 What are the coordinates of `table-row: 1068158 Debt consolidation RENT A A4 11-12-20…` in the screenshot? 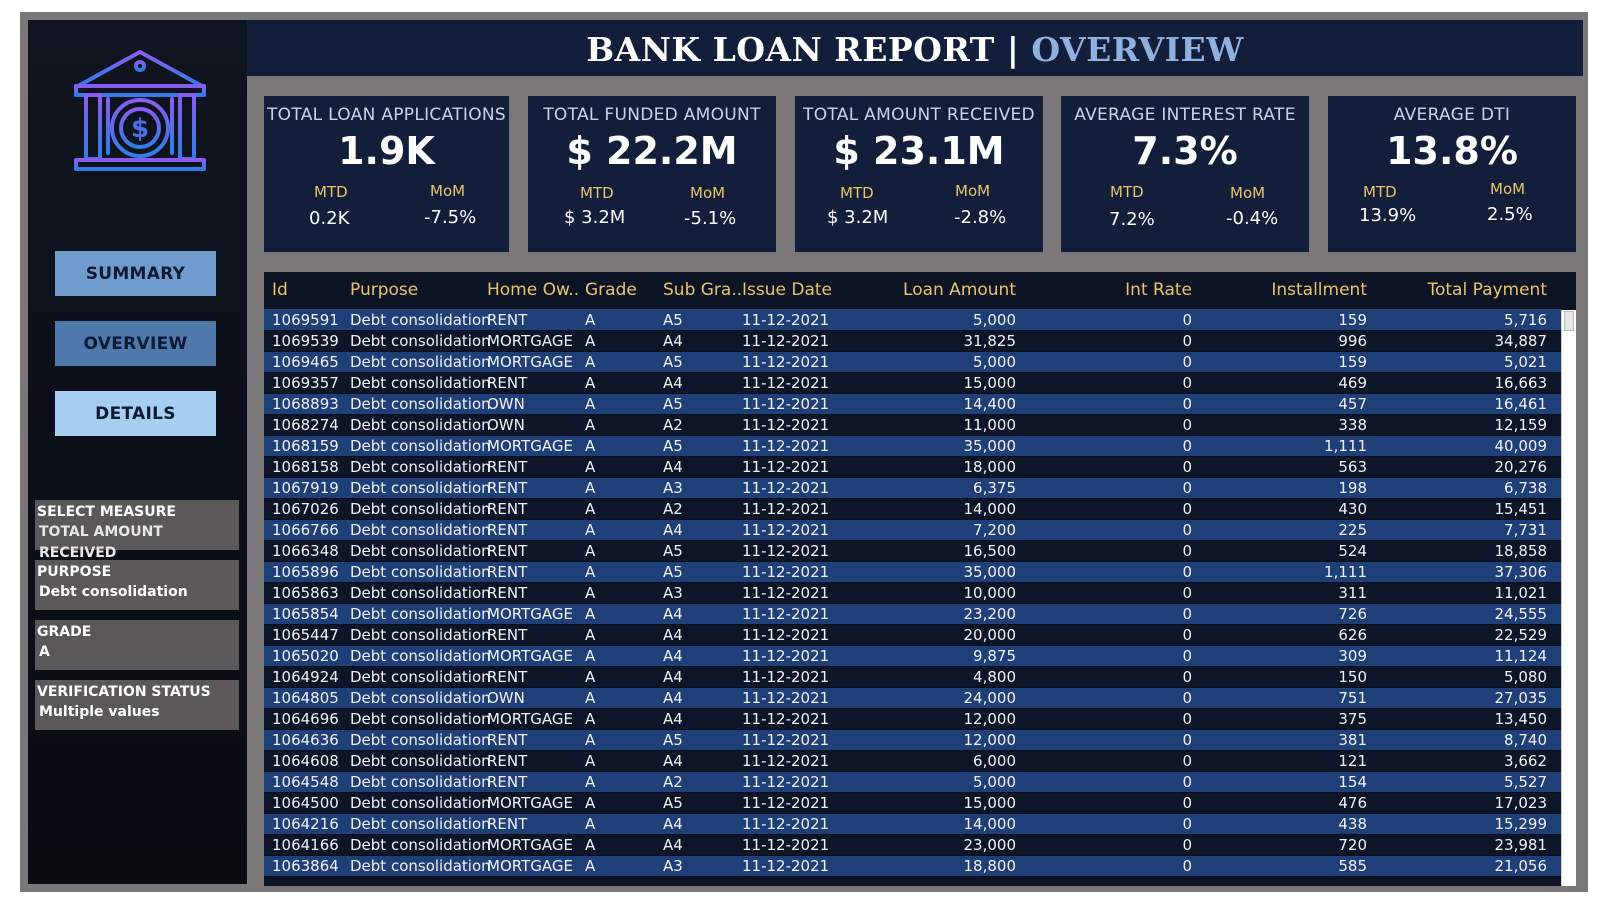 It's located at (912, 467).